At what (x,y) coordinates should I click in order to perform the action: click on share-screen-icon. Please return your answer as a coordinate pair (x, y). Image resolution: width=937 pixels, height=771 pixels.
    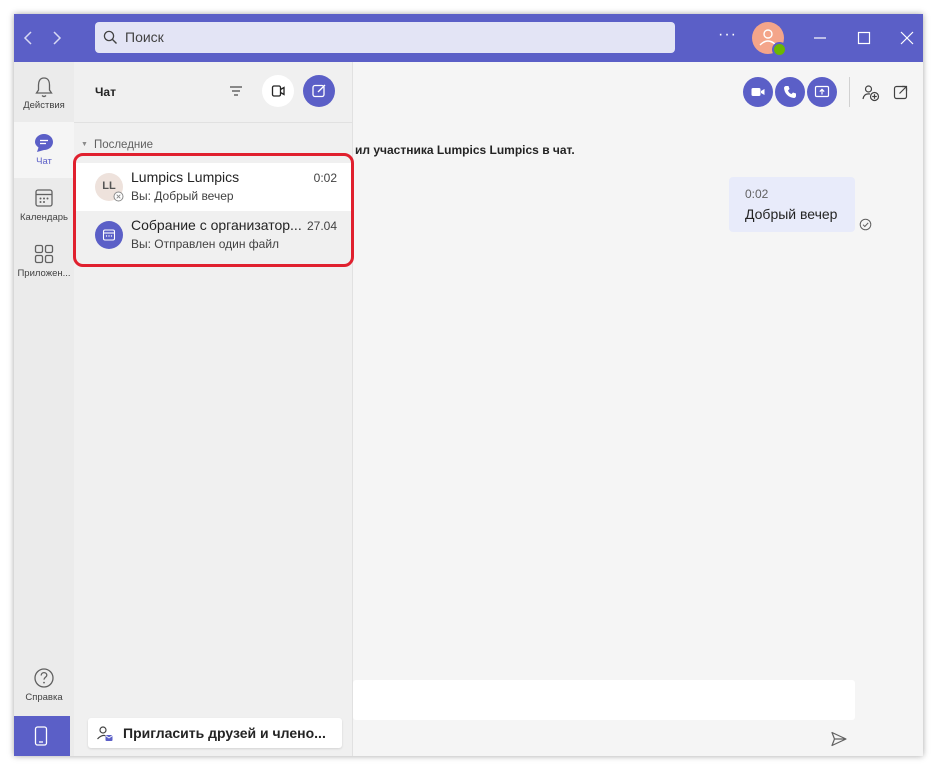
    Looking at the image, I should click on (822, 91).